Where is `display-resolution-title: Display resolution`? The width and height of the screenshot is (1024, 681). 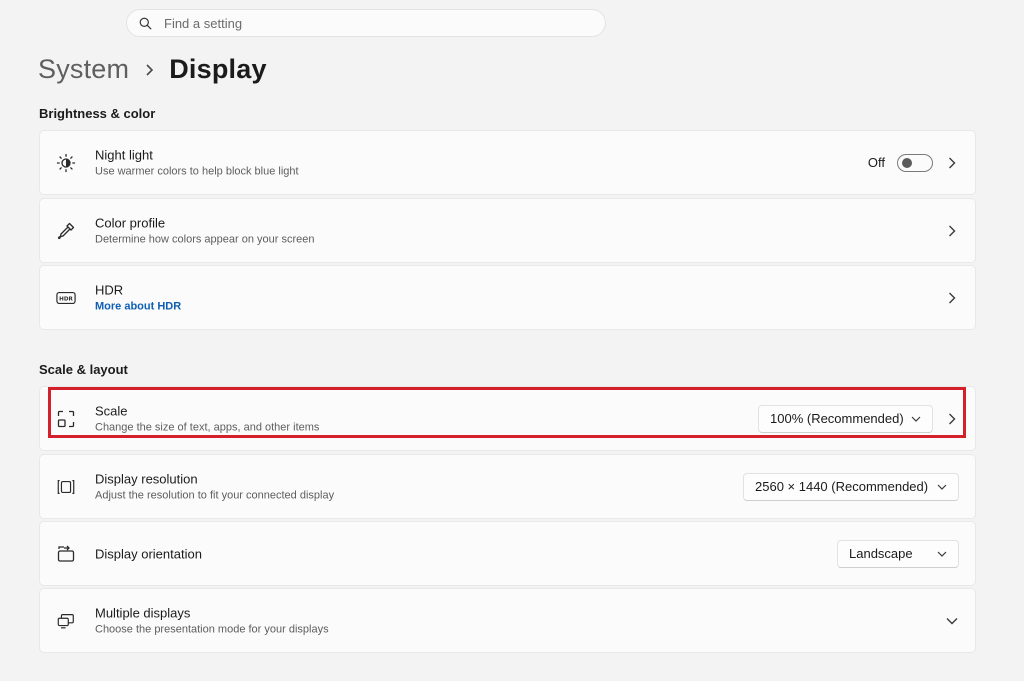 display-resolution-title: Display resolution is located at coordinates (146, 478).